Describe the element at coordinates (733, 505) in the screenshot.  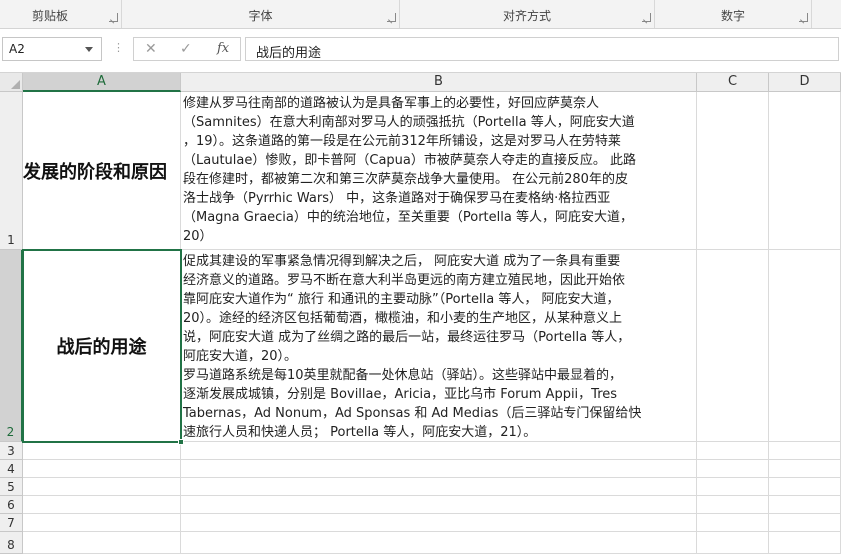
I see `cell-c6` at that location.